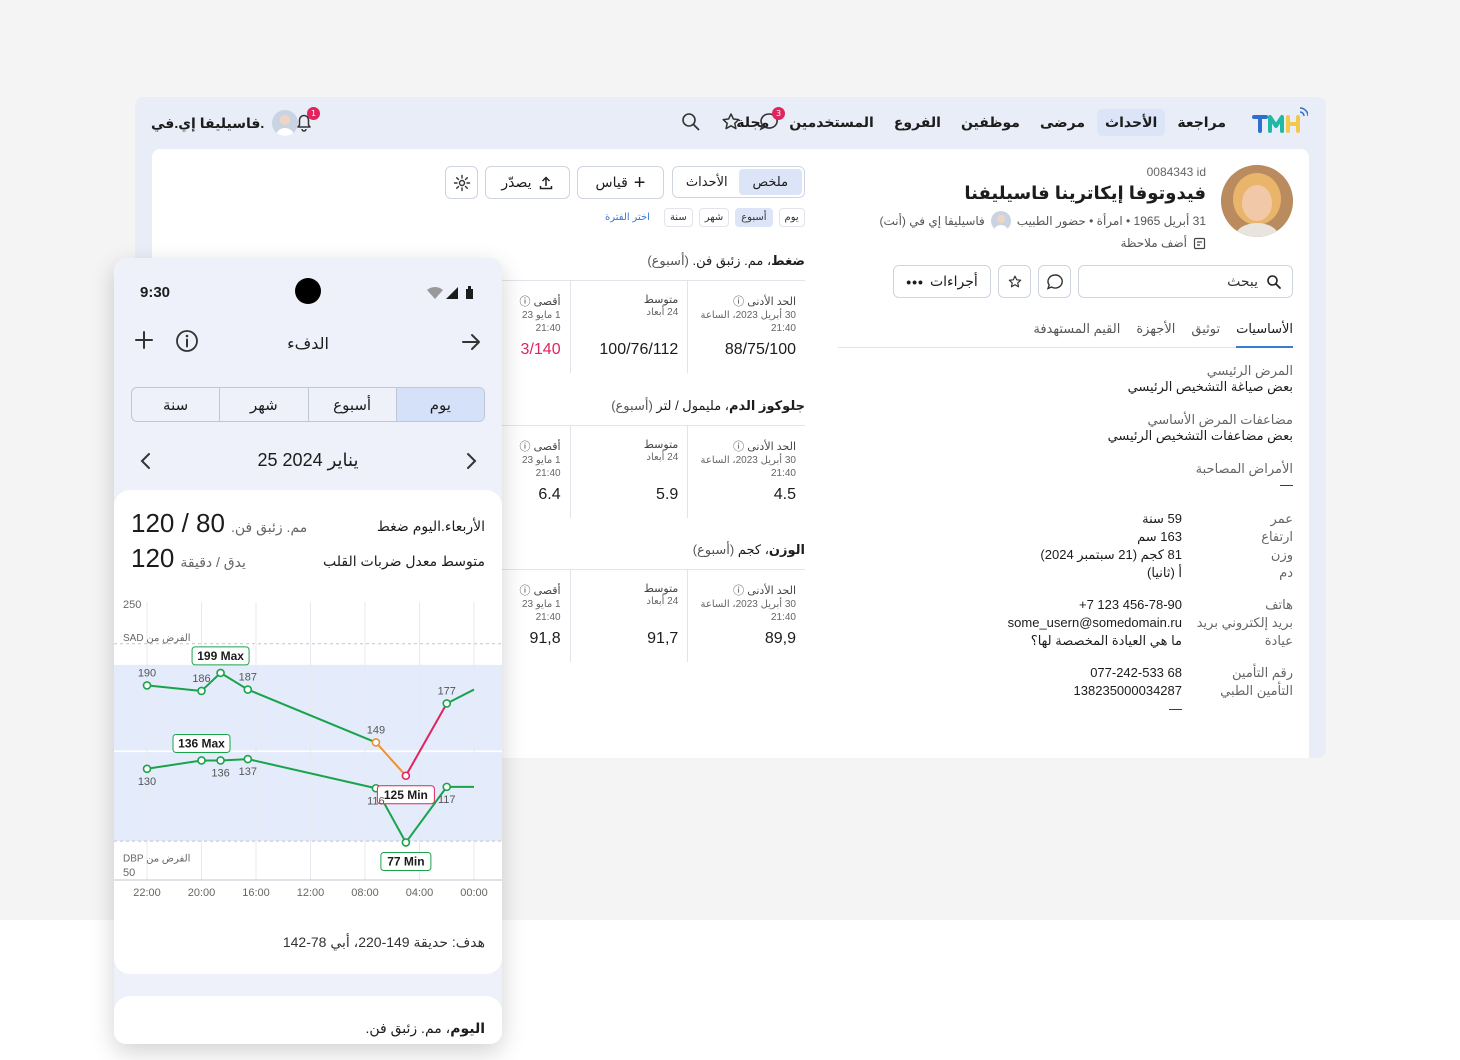 Image resolution: width=1460 pixels, height=1060 pixels. I want to click on doctor-name: فاسيليفا إي في (أنت), so click(931, 221).